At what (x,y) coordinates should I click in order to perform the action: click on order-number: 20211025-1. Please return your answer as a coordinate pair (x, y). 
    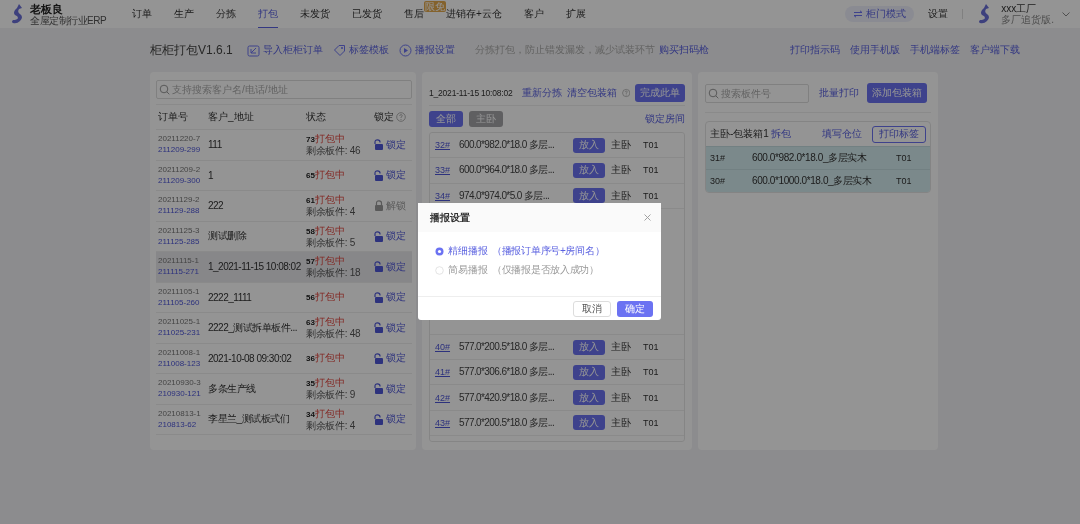
    Looking at the image, I should click on (179, 322).